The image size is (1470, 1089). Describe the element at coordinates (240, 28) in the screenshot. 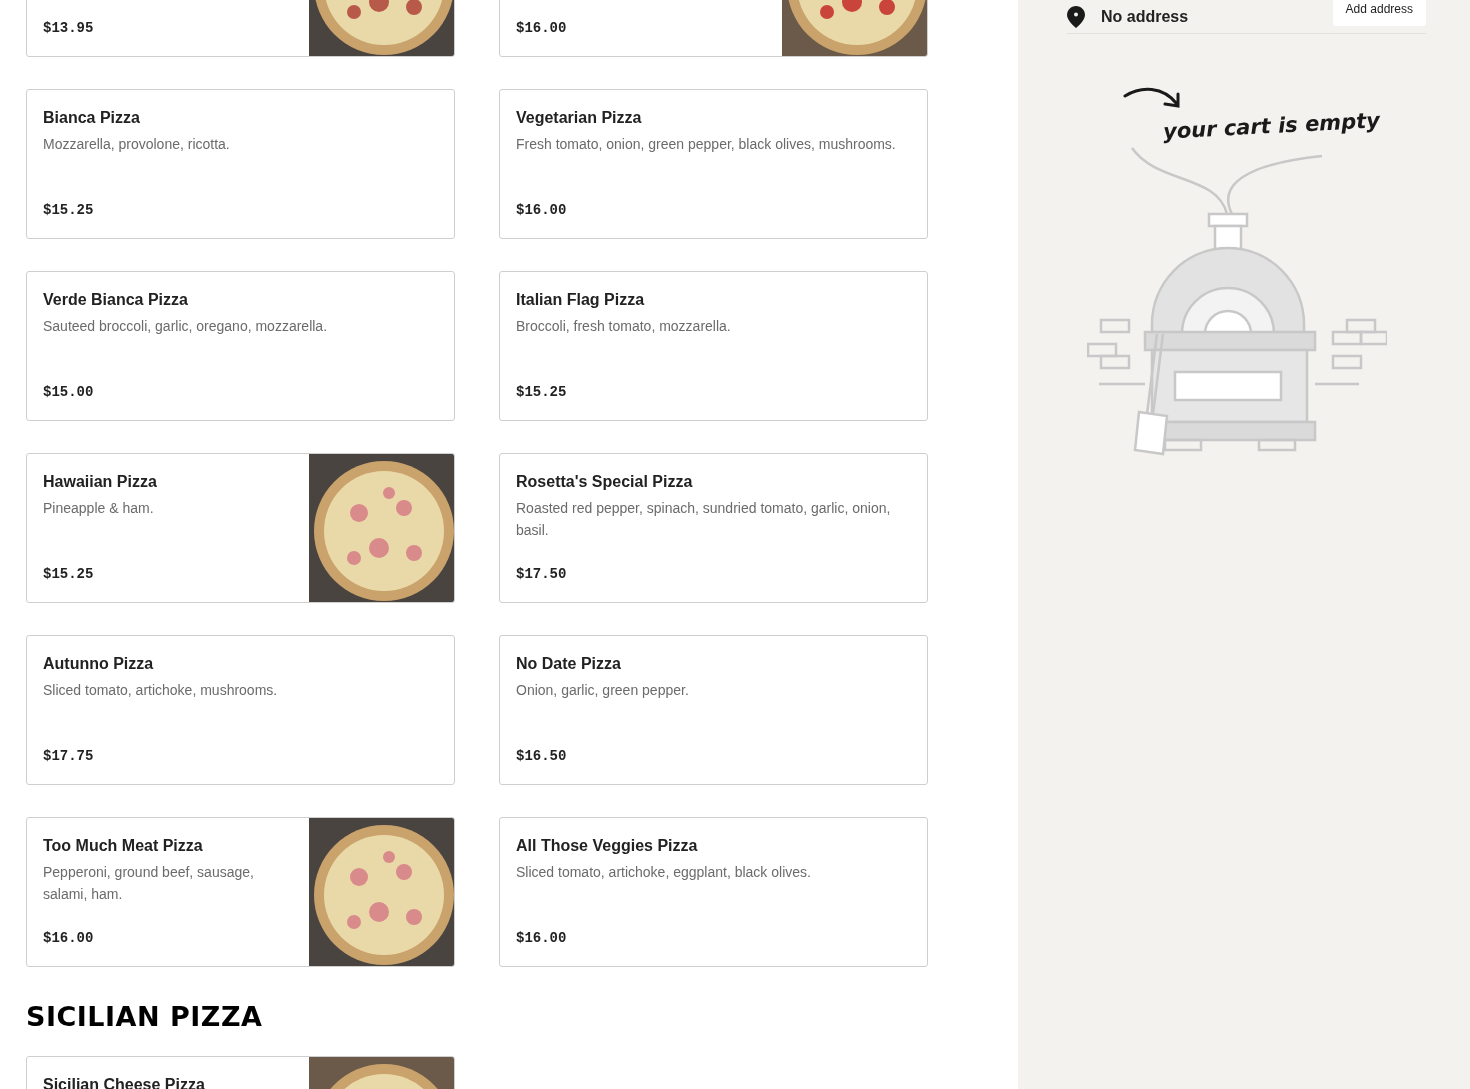

I see `menu-item-card: $13.95` at that location.